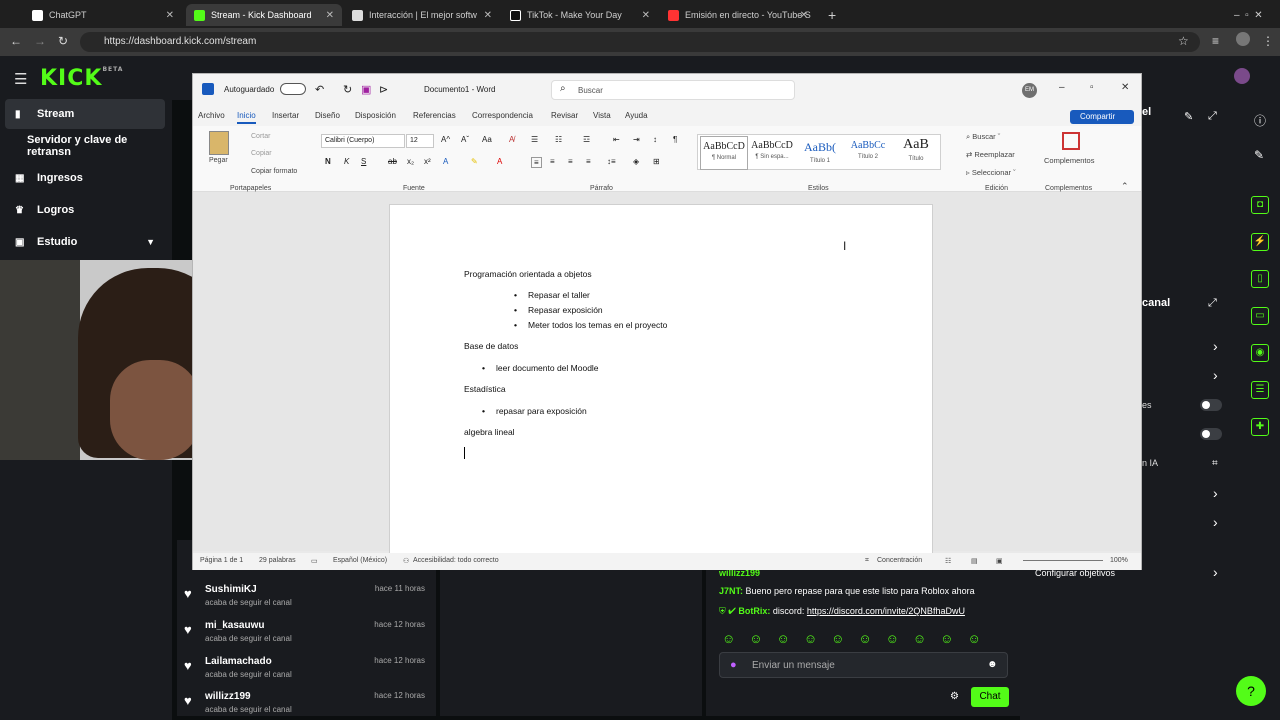  Describe the element at coordinates (85, 114) in the screenshot. I see `sidebar-item-stream: ▮ Stream` at that location.